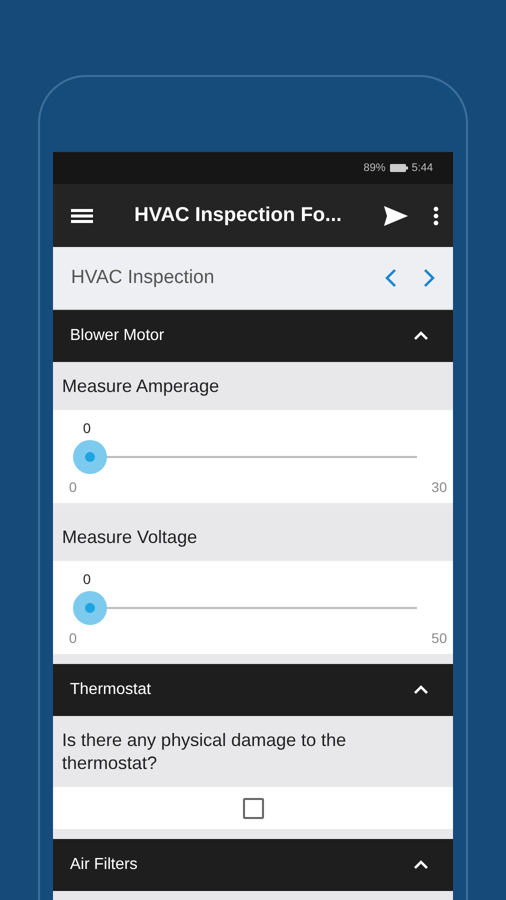  I want to click on section-header: Air Filters, so click(253, 865).